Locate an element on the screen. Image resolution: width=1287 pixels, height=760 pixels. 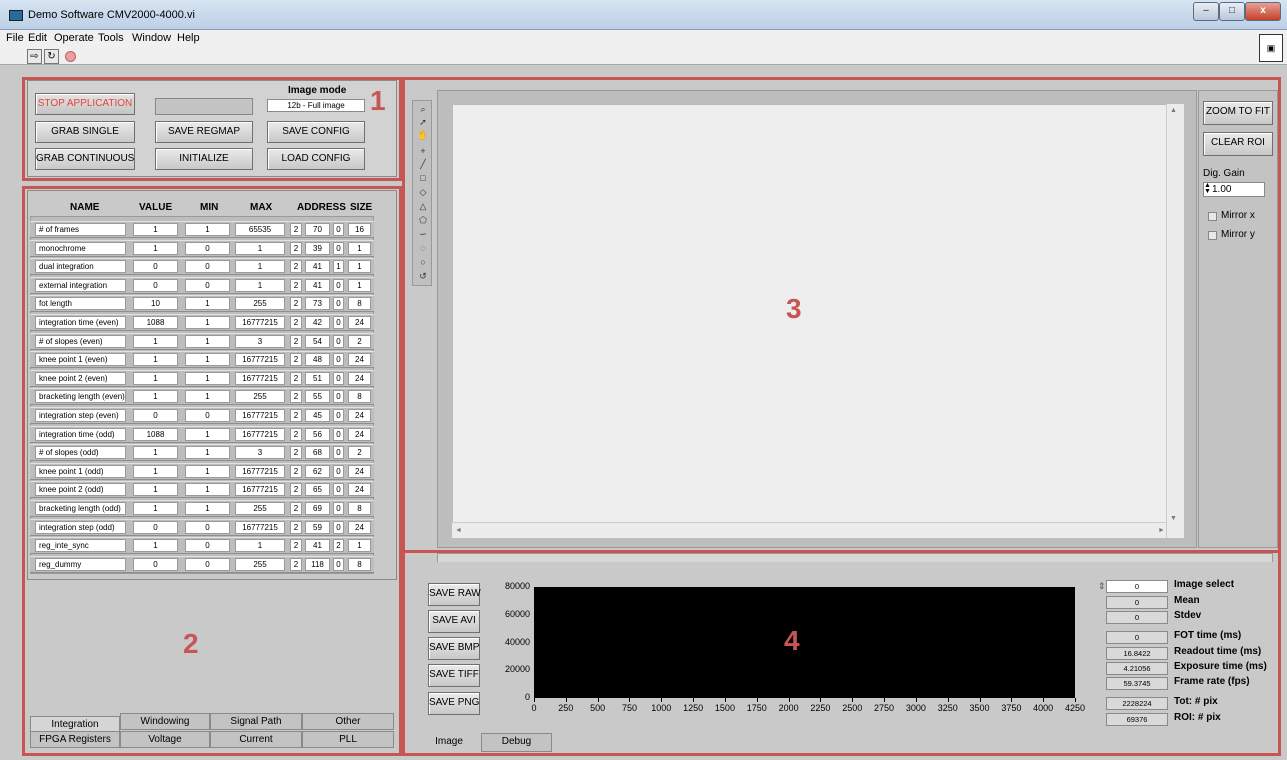
annulus-icon: △ is located at coordinates (423, 206).